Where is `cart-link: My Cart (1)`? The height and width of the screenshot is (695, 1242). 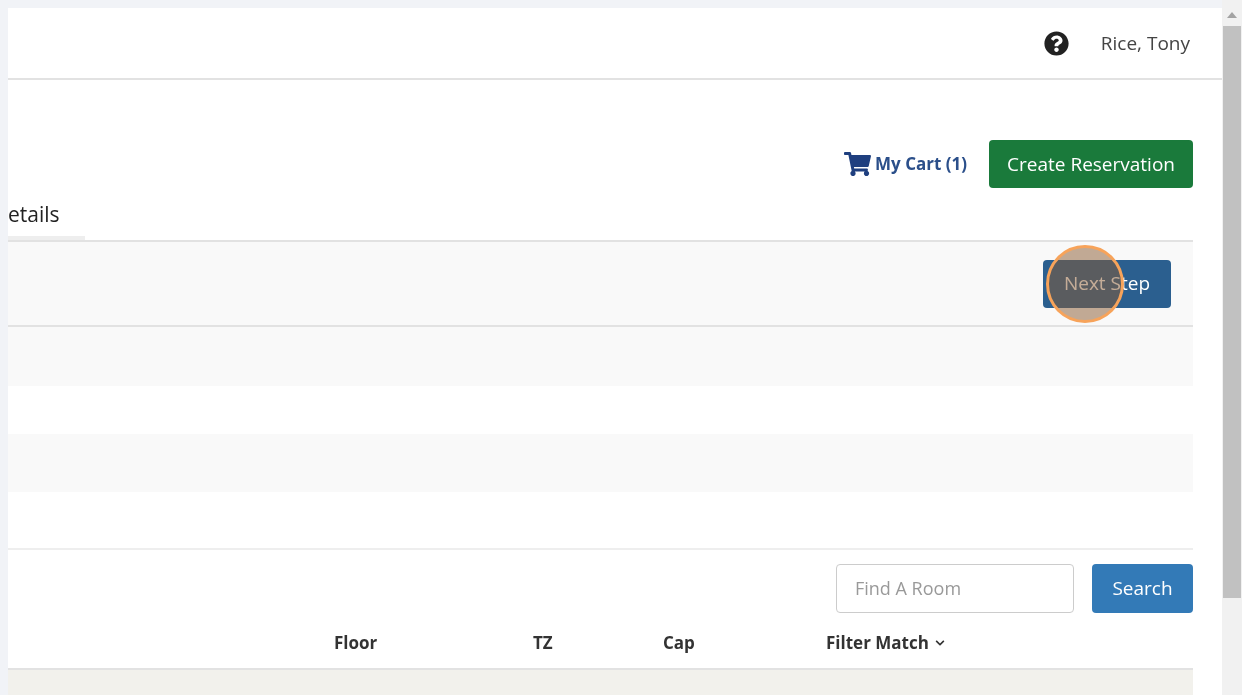
cart-link: My Cart (1) is located at coordinates (906, 164).